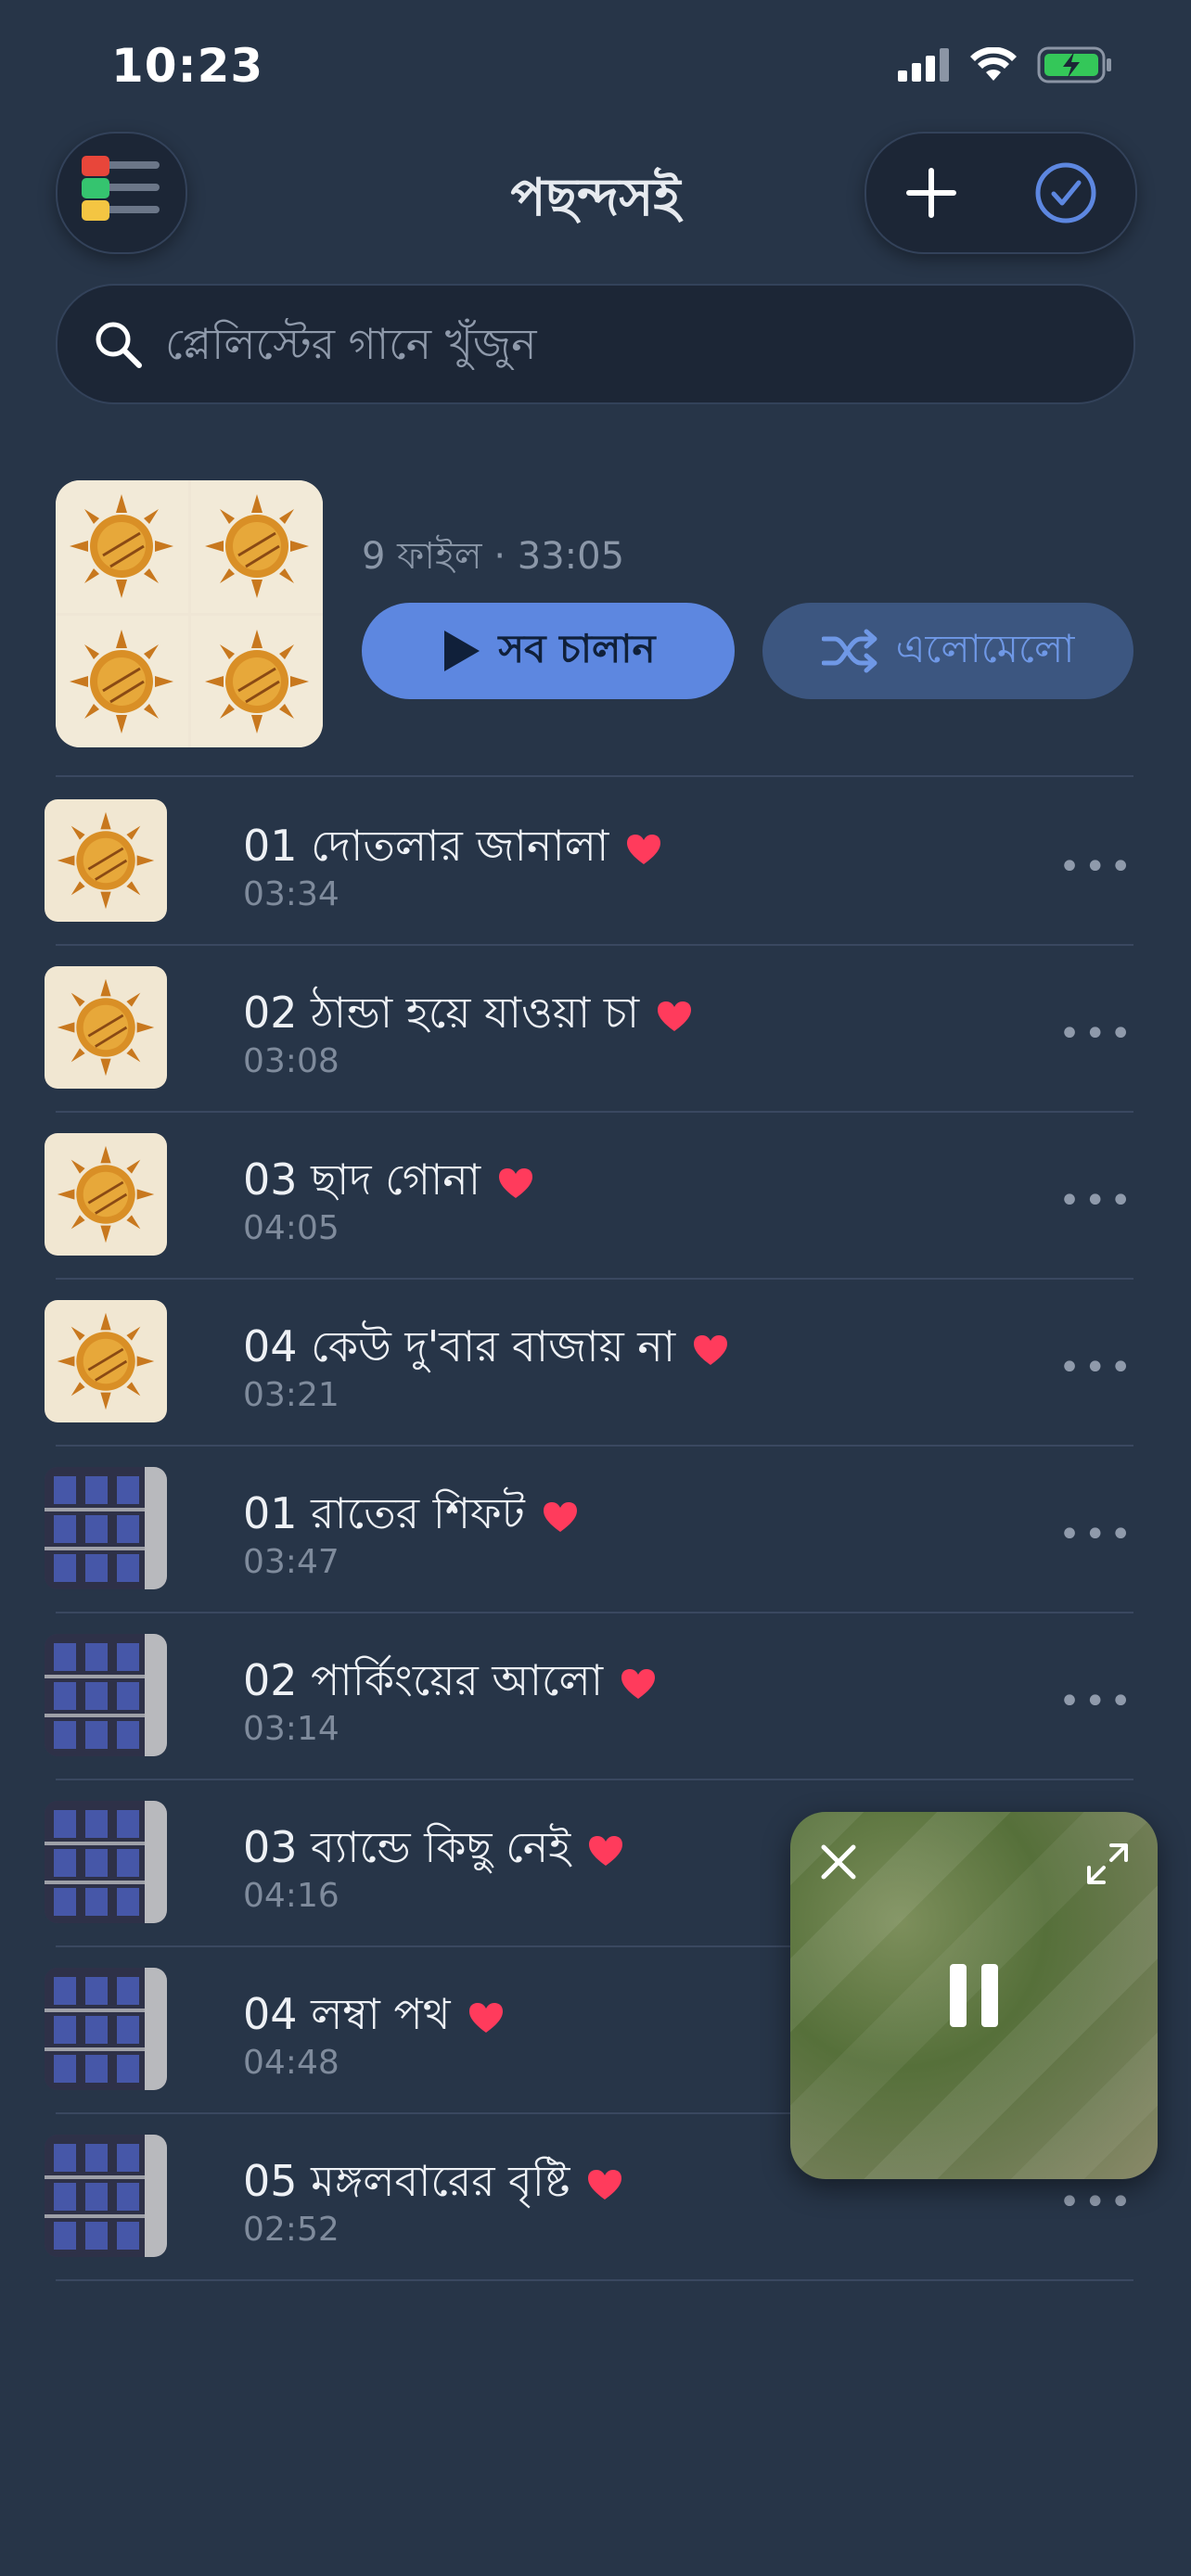 This screenshot has width=1191, height=2576. Describe the element at coordinates (291, 1228) in the screenshot. I see `song-duration: 04:05` at that location.